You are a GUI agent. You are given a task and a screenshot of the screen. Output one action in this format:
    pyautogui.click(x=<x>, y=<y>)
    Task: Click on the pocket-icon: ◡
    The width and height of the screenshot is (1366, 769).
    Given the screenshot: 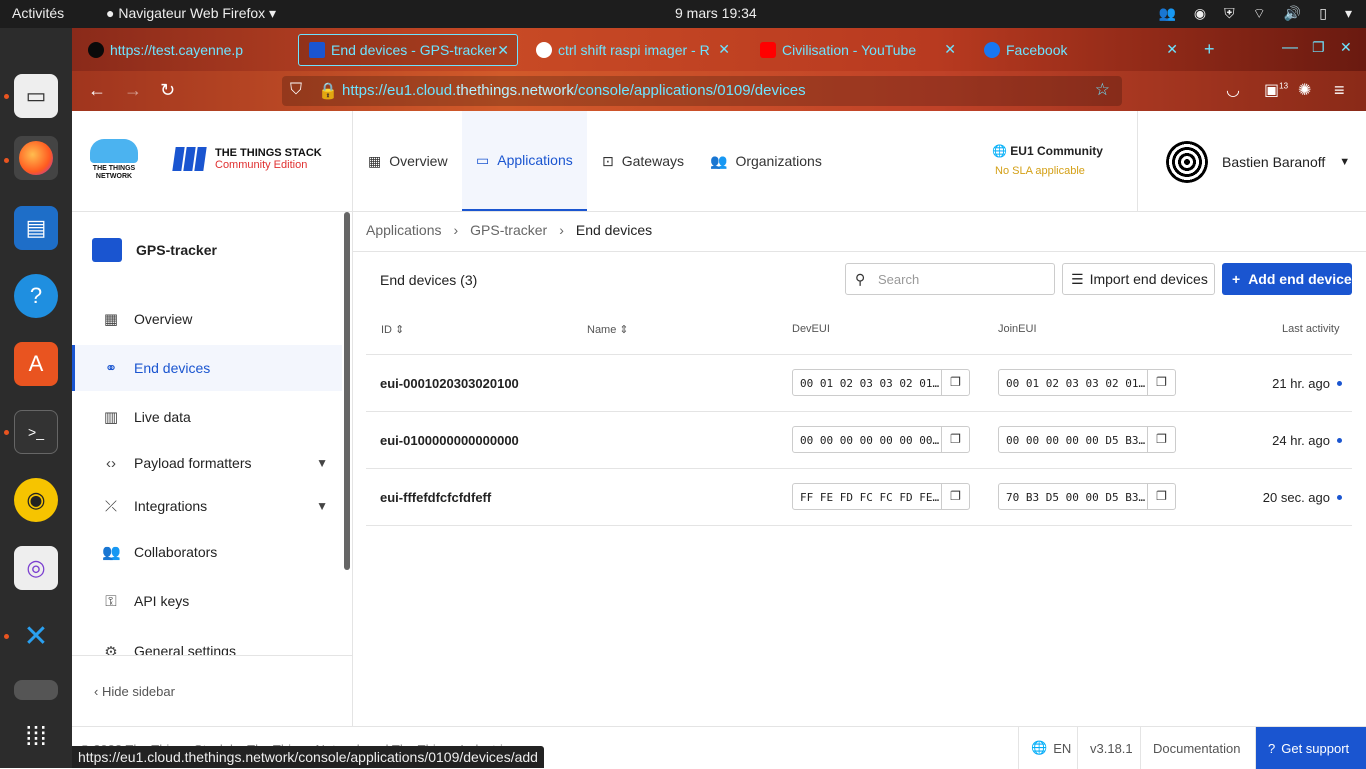 What is the action you would take?
    pyautogui.click(x=1233, y=90)
    